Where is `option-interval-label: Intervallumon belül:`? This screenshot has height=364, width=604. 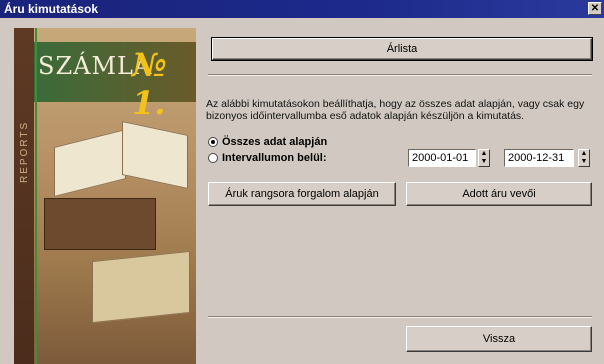
option-interval-label: Intervallumon belül: is located at coordinates (274, 158).